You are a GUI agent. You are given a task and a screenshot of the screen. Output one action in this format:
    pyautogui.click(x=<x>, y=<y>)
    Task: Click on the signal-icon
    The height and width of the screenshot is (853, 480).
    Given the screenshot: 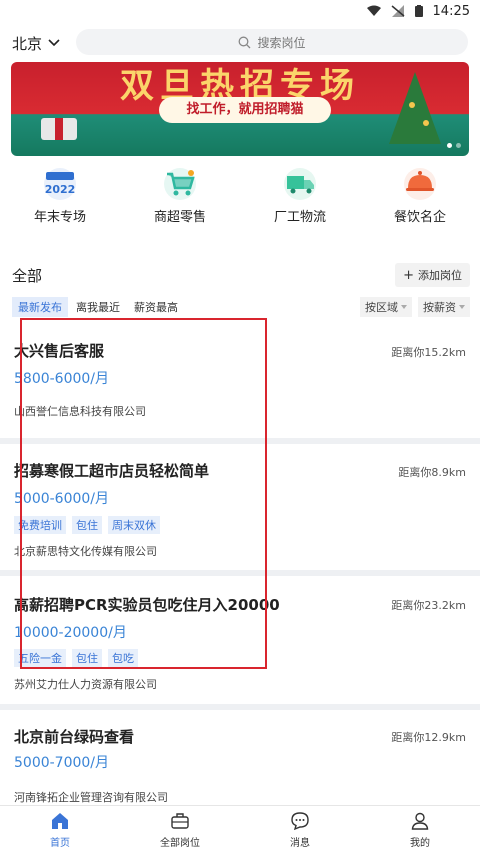 What is the action you would take?
    pyautogui.click(x=398, y=11)
    